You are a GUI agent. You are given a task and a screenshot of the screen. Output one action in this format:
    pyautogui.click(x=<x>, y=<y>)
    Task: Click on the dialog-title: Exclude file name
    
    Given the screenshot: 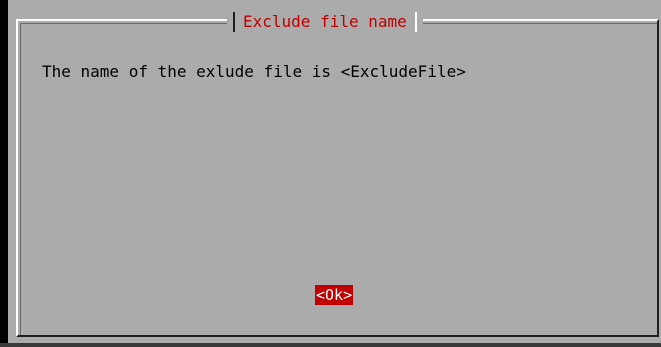 What is the action you would take?
    pyautogui.click(x=325, y=21)
    